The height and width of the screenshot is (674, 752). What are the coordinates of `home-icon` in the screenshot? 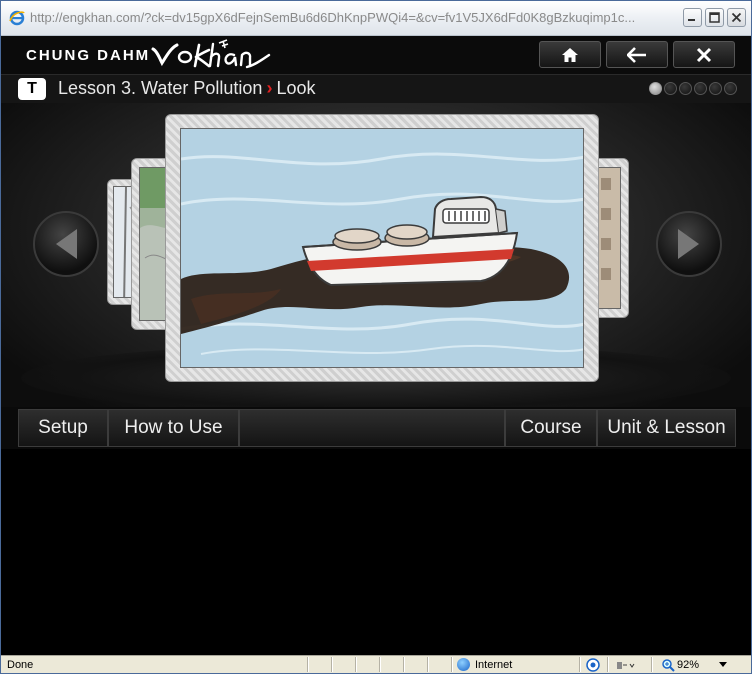 It's located at (570, 54).